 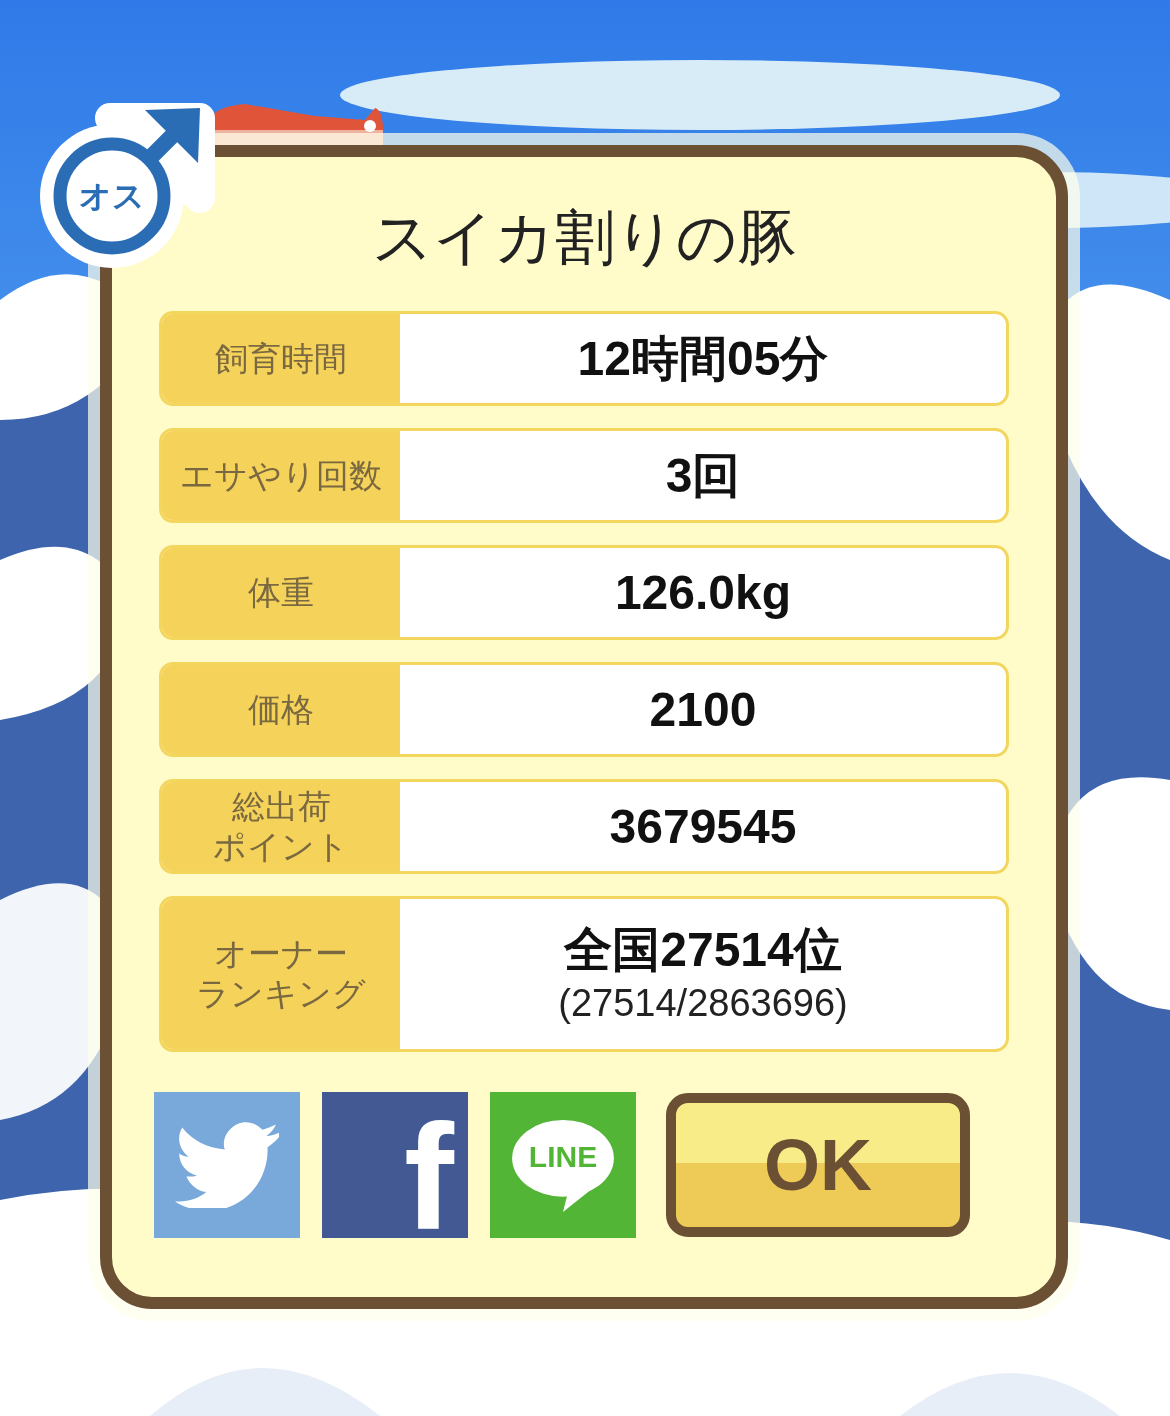 I want to click on stat-value: 全国27514位, so click(x=703, y=950).